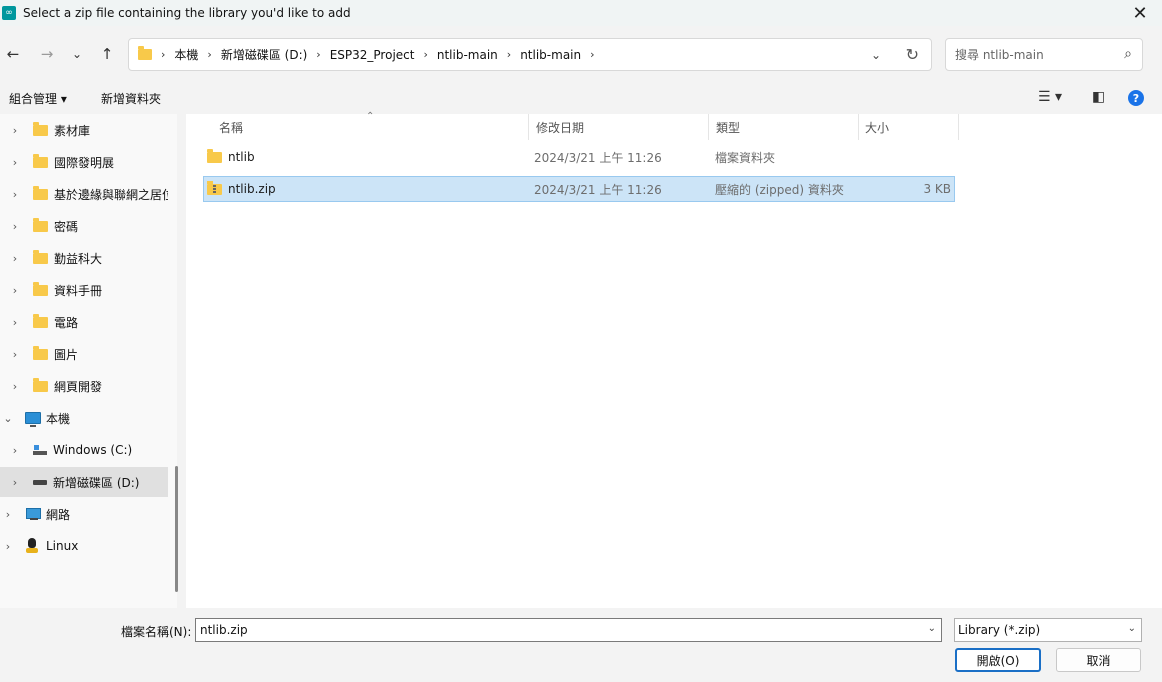  What do you see at coordinates (1048, 630) in the screenshot?
I see `filetype-select: Library (*.zip) ⌄` at bounding box center [1048, 630].